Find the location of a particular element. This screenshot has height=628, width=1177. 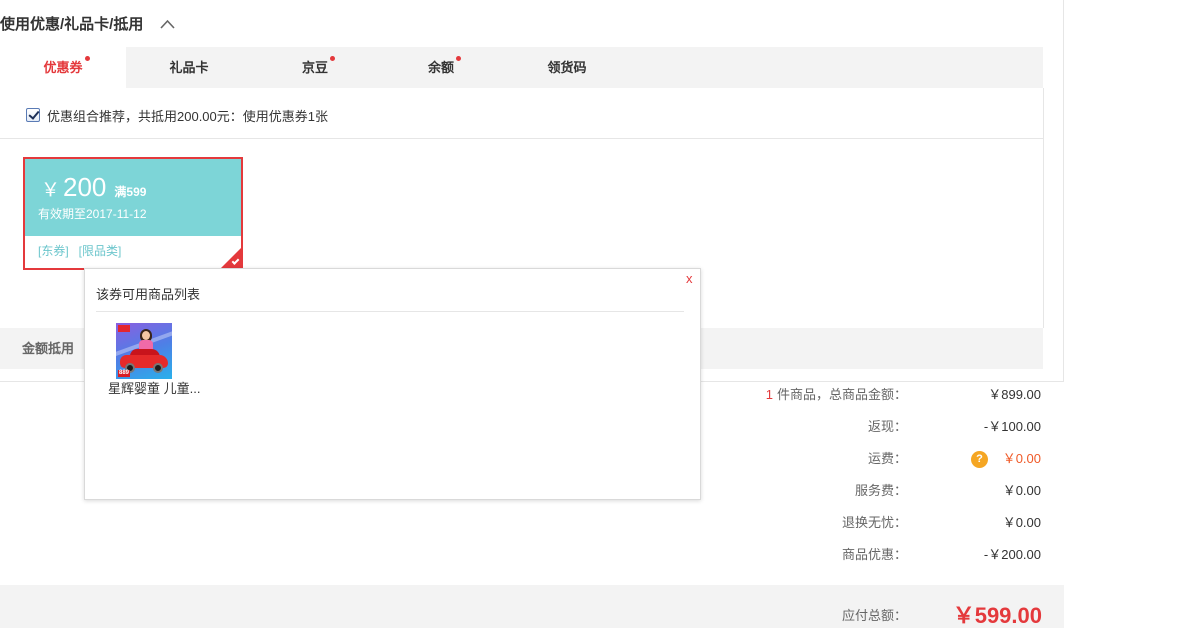

product-thumbnail: 889 is located at coordinates (144, 351).